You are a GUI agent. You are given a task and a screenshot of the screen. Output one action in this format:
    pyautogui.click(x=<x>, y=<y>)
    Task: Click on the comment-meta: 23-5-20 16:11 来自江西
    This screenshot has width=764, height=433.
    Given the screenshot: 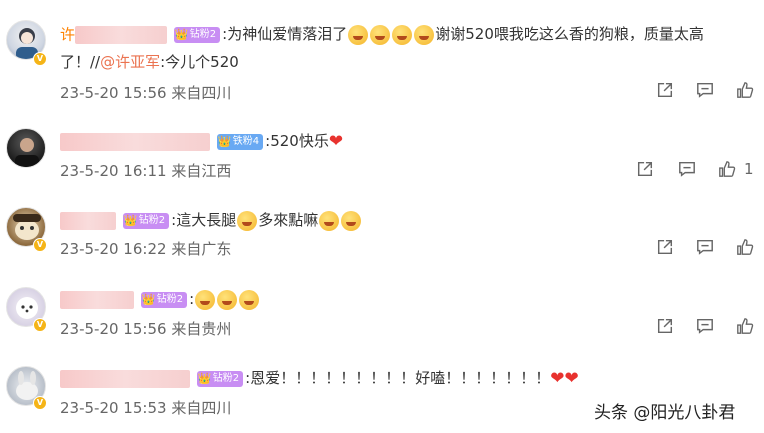 What is the action you would take?
    pyautogui.click(x=145, y=170)
    